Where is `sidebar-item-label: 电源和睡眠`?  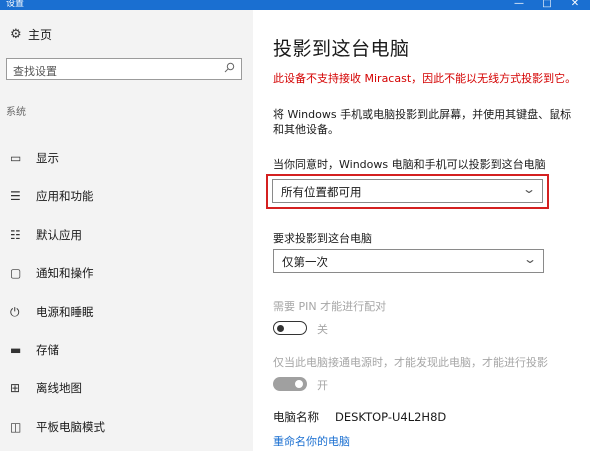
sidebar-item-label: 电源和睡眠 is located at coordinates (65, 312).